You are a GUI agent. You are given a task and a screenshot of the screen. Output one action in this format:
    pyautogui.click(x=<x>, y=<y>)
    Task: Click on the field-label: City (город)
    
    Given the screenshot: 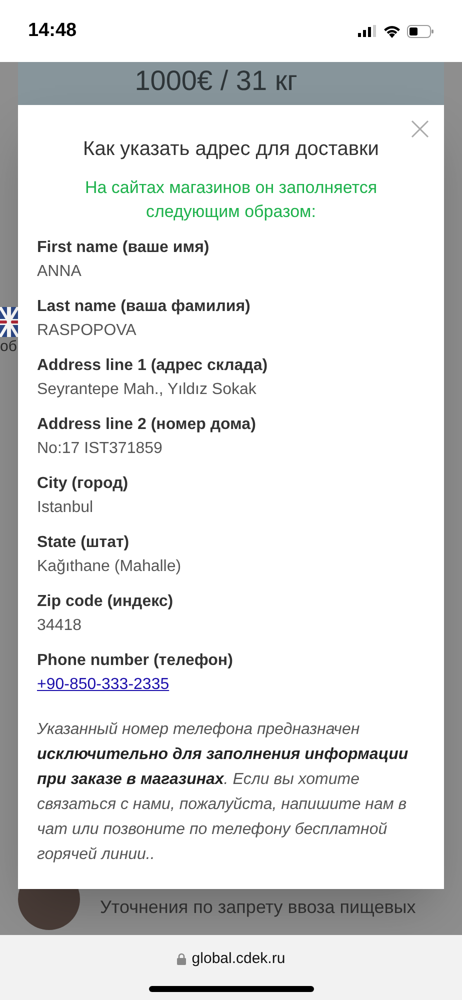 What is the action you would take?
    pyautogui.click(x=83, y=484)
    